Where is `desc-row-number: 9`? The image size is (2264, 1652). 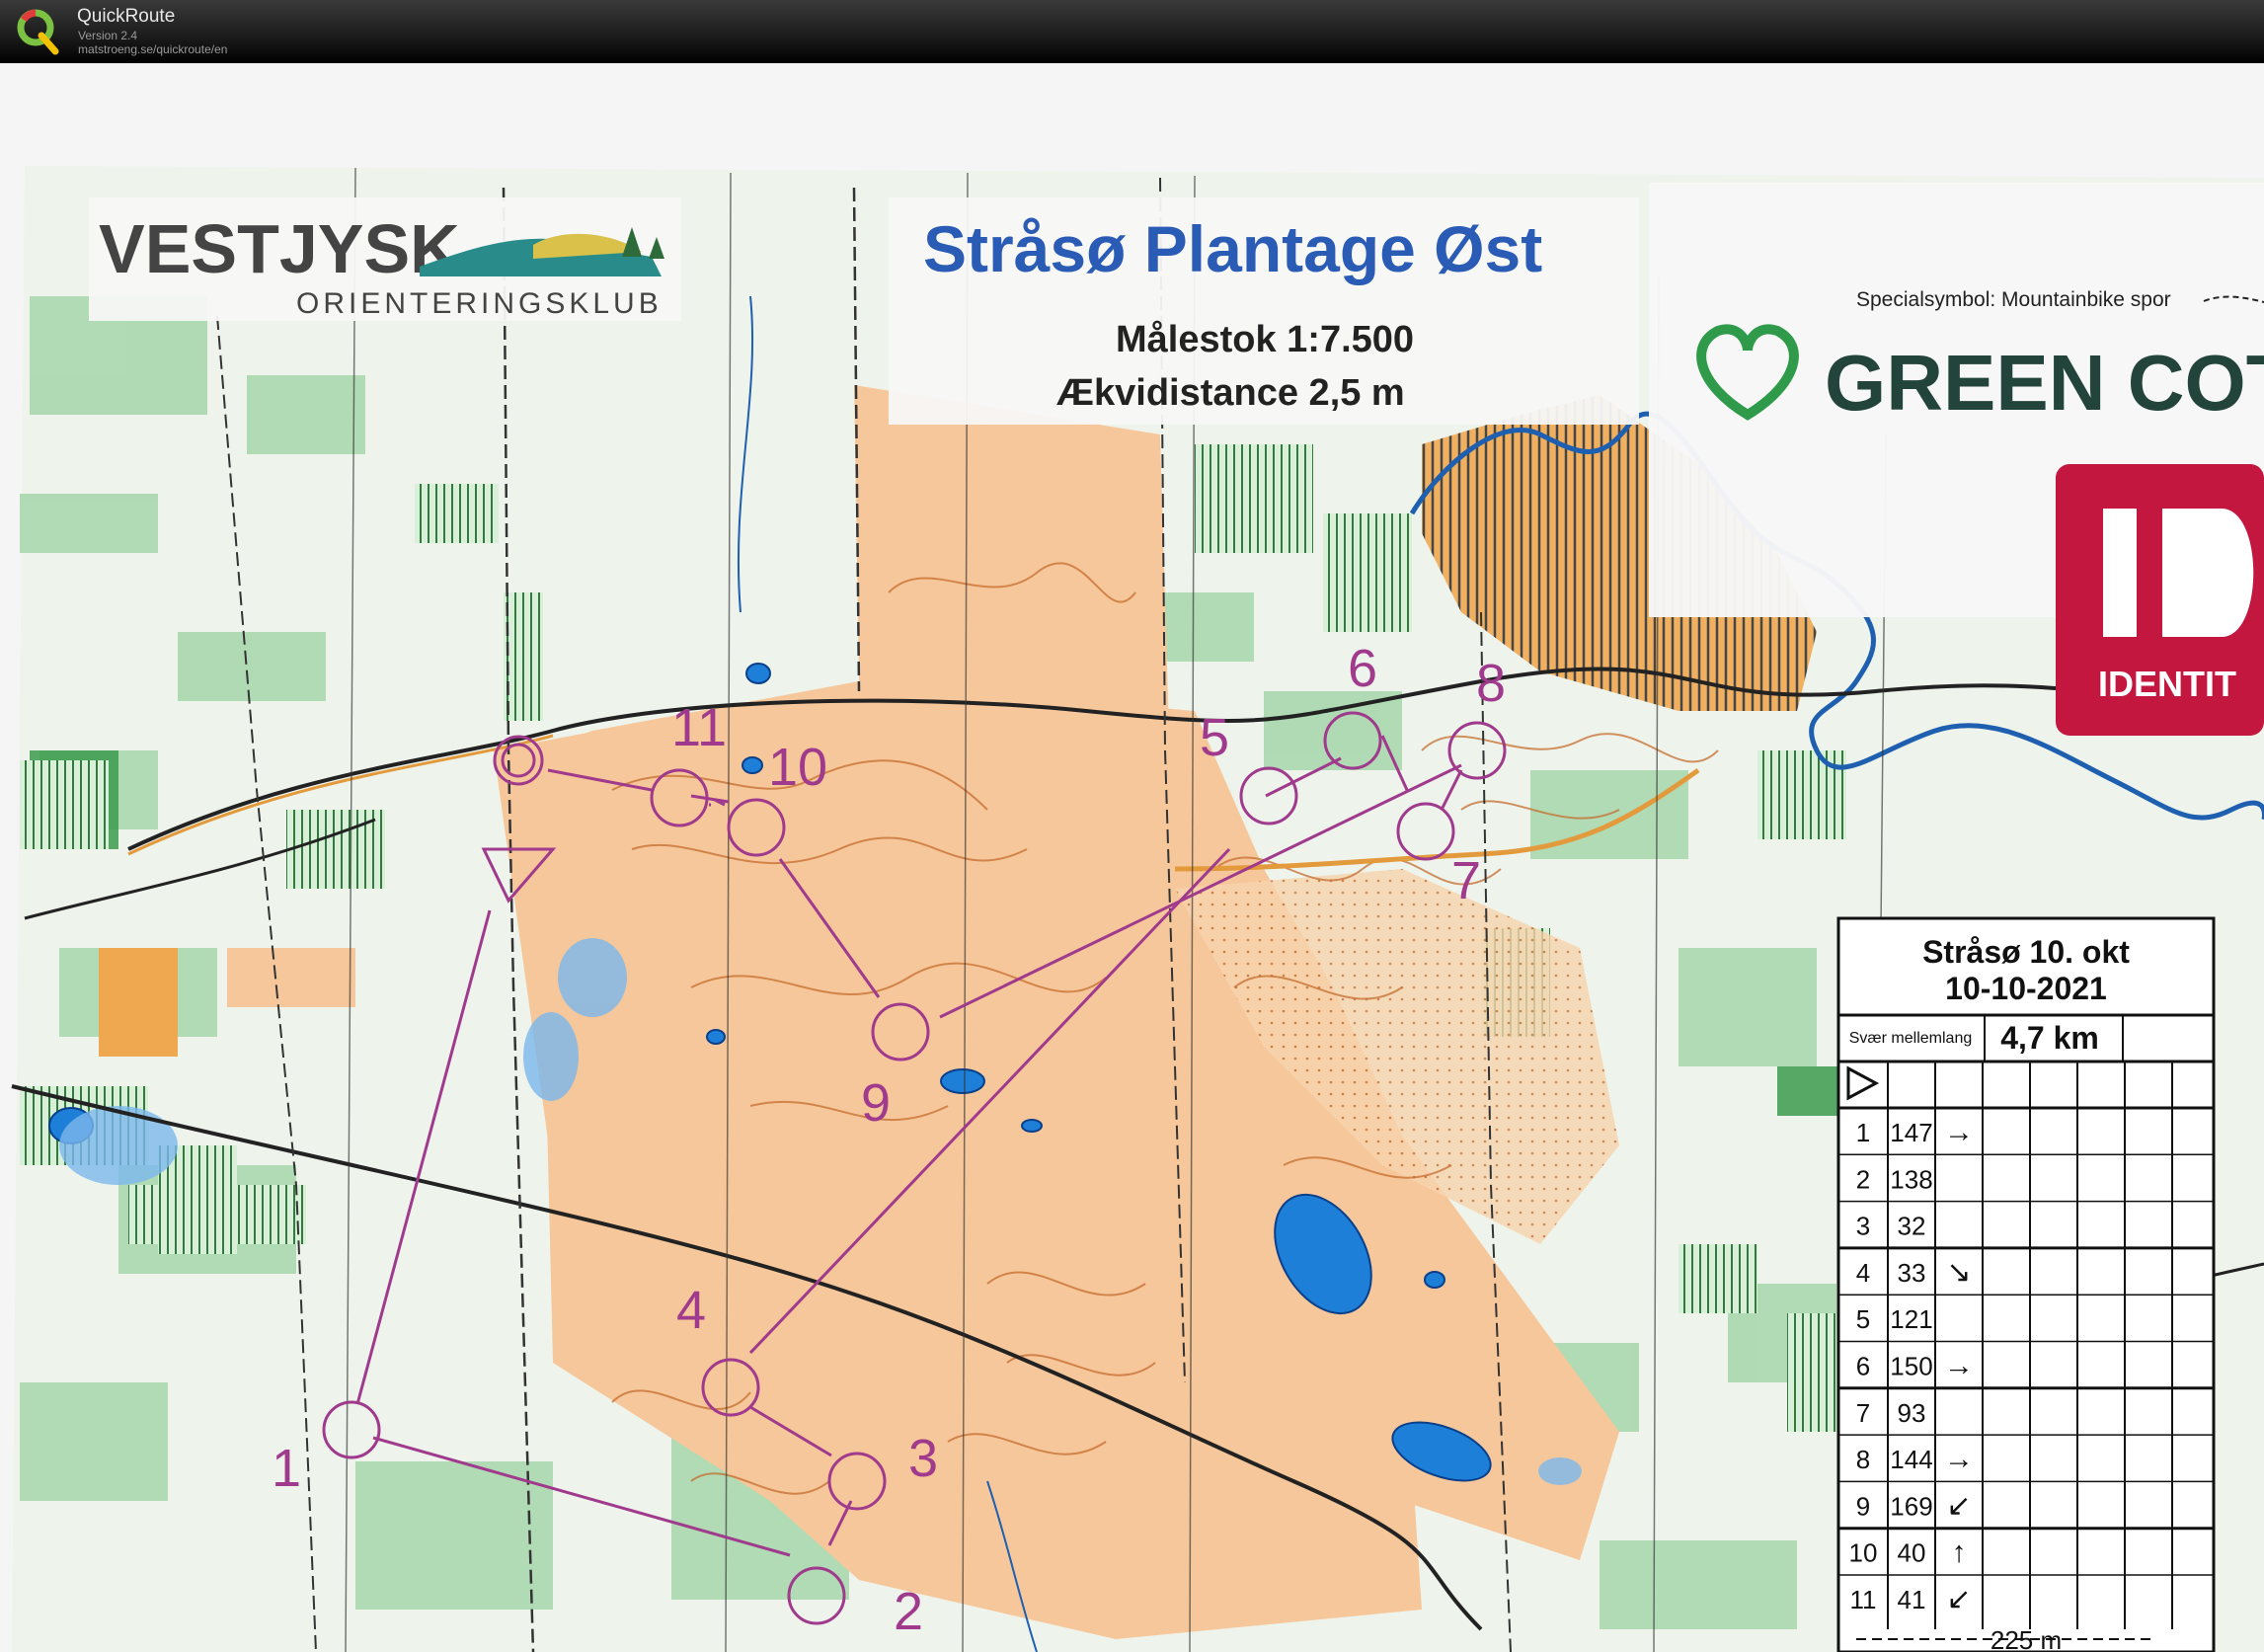 desc-row-number: 9 is located at coordinates (1863, 1506).